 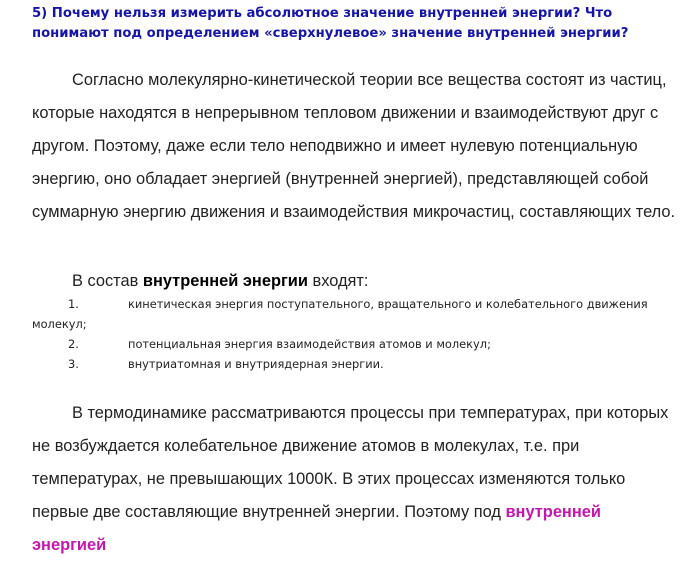 What do you see at coordinates (256, 364) in the screenshot?
I see `list-item-text: внутриатомная и внутриядерная энергии.` at bounding box center [256, 364].